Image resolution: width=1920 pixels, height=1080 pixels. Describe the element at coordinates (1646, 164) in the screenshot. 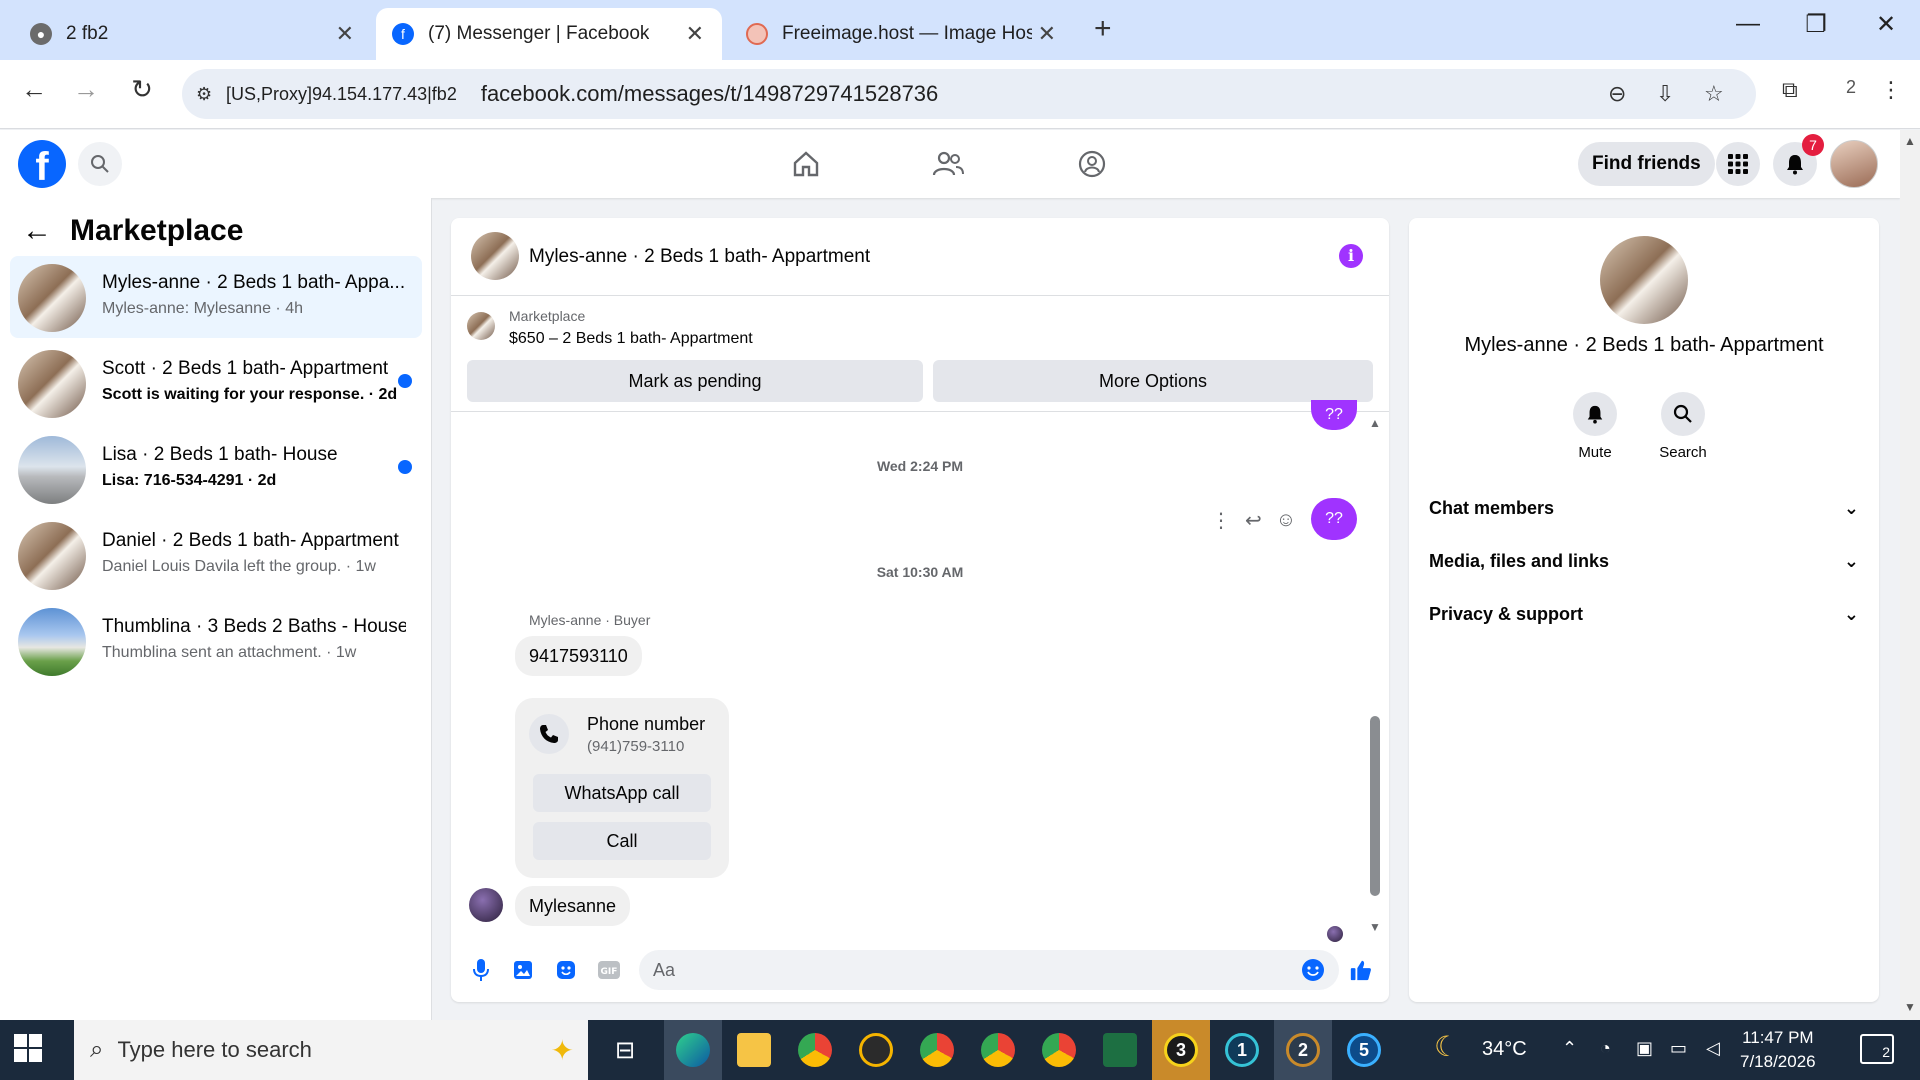

I see `find-friends-button: Find friends` at that location.